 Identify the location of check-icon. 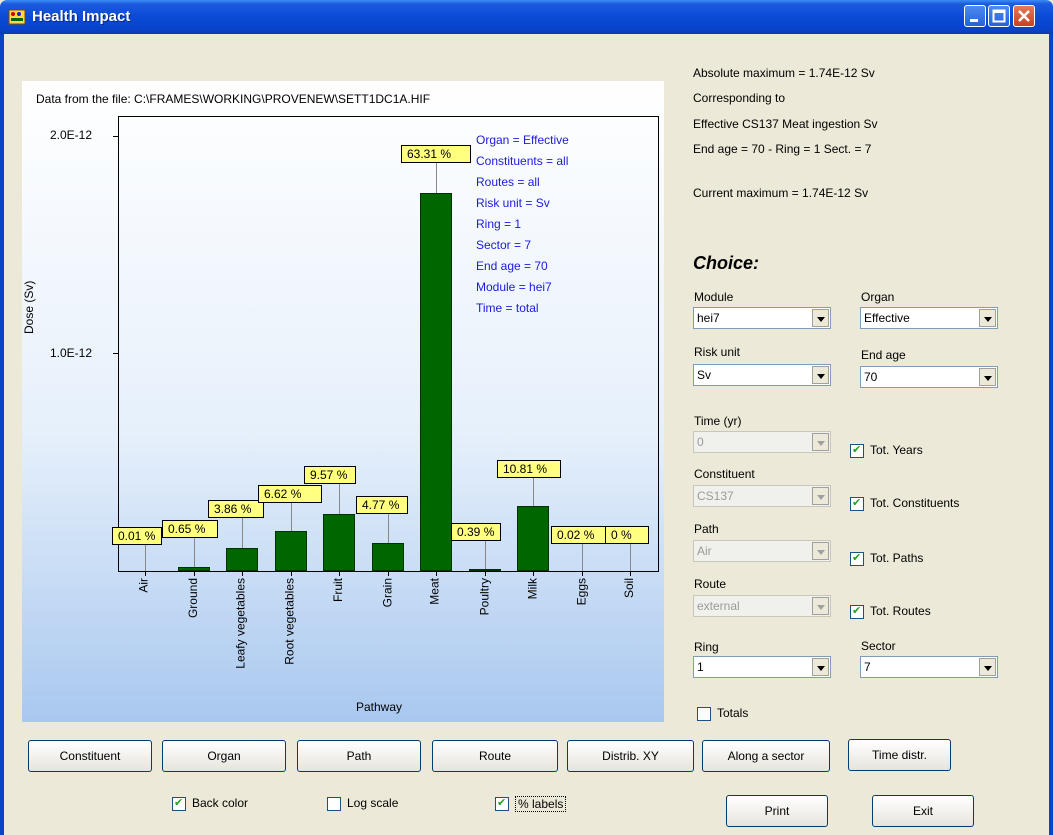
(857, 611).